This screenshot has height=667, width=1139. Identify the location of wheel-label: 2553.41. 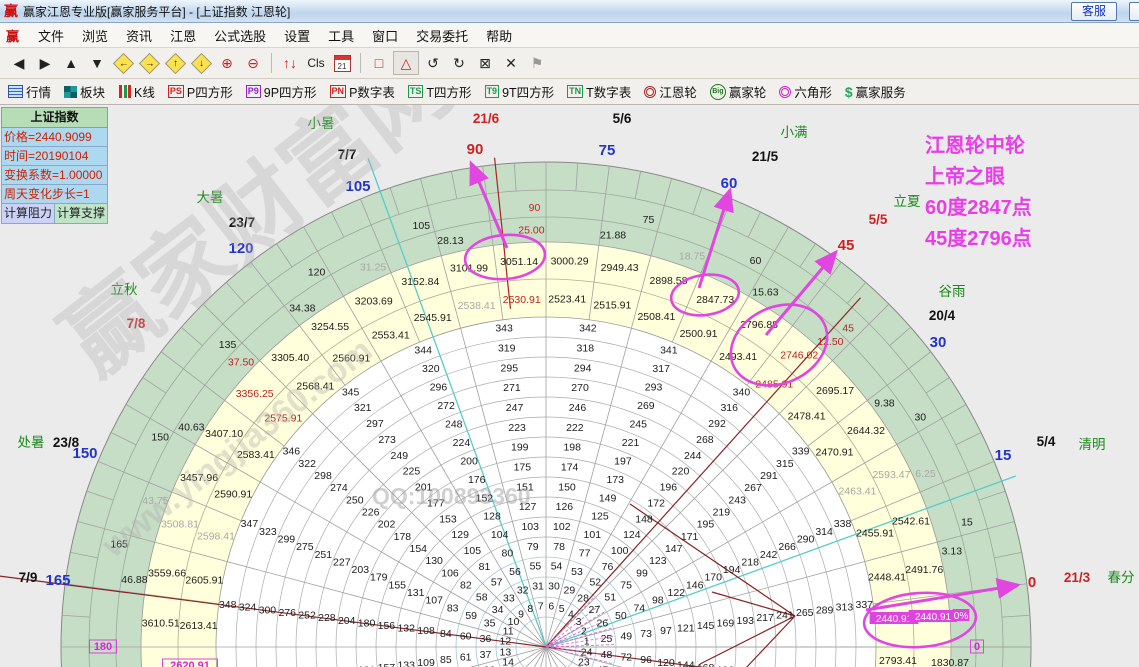
(391, 336).